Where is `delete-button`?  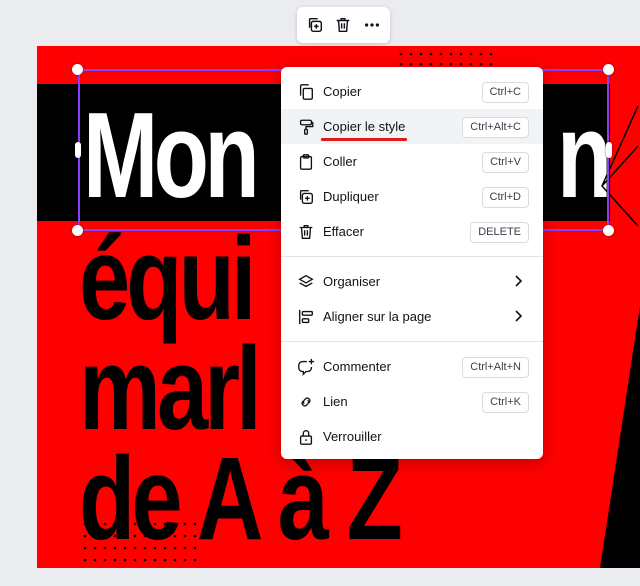
delete-button is located at coordinates (343, 25).